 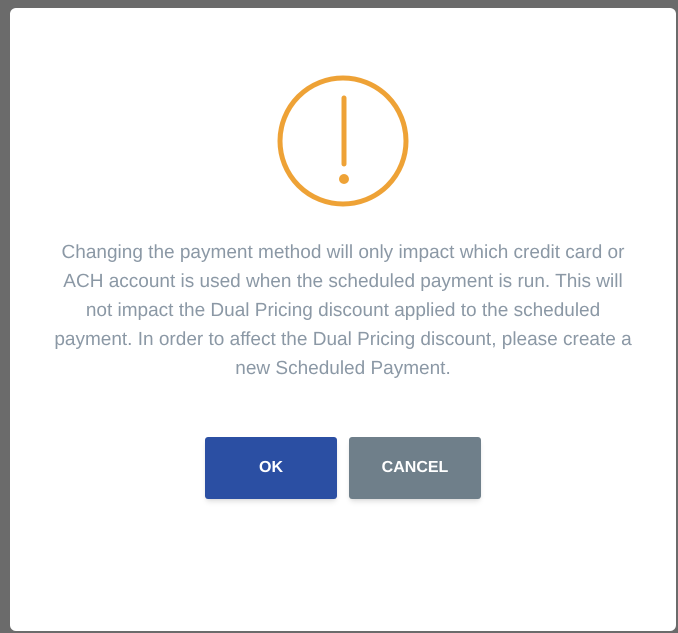 I want to click on cancel-button: CANCEL, so click(x=415, y=468).